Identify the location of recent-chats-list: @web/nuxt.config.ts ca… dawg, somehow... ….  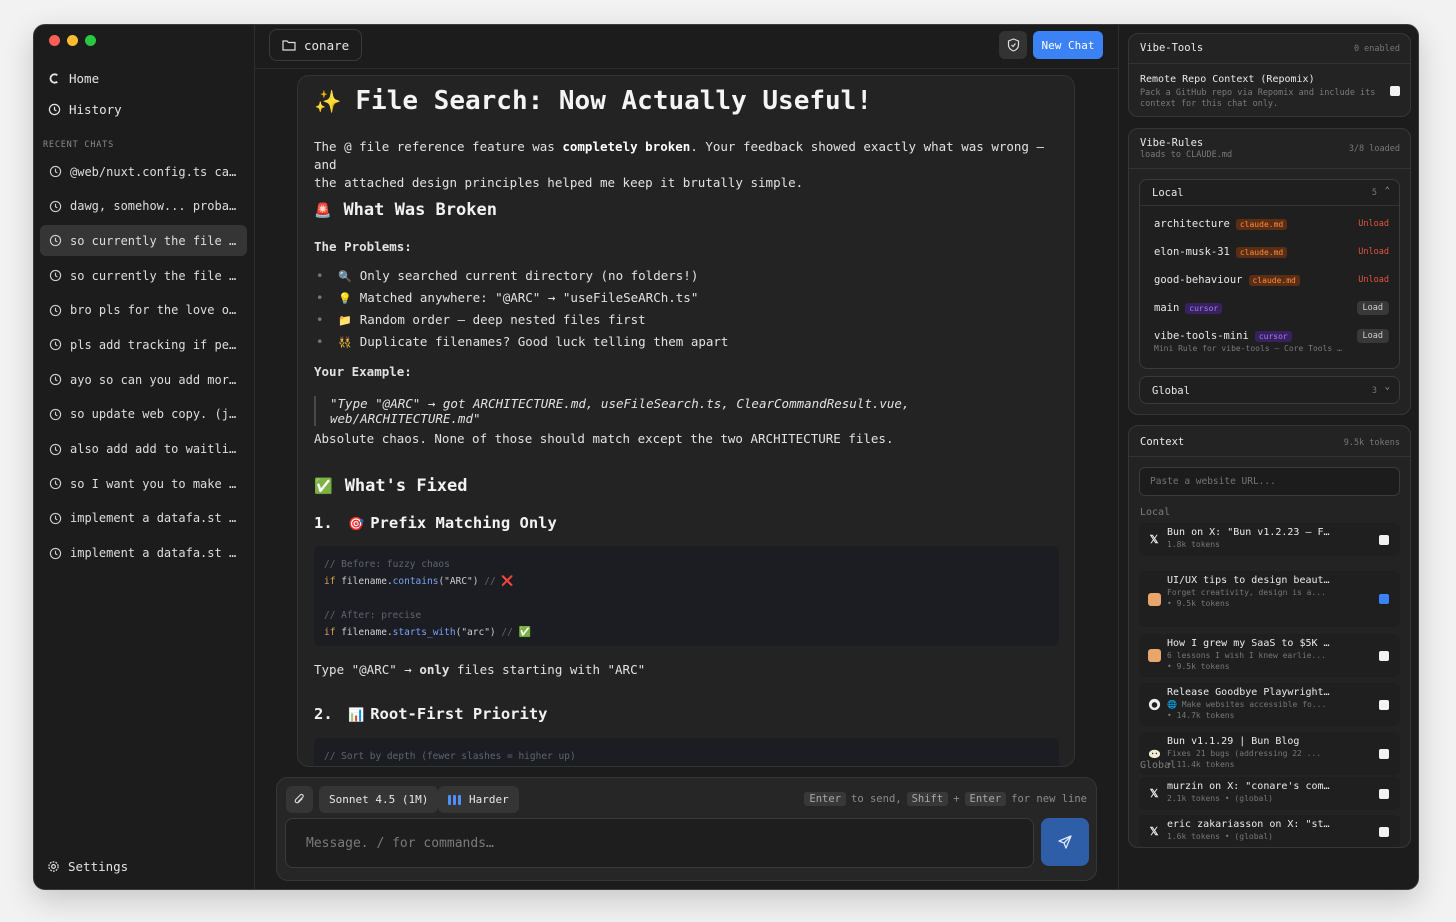
(143, 364).